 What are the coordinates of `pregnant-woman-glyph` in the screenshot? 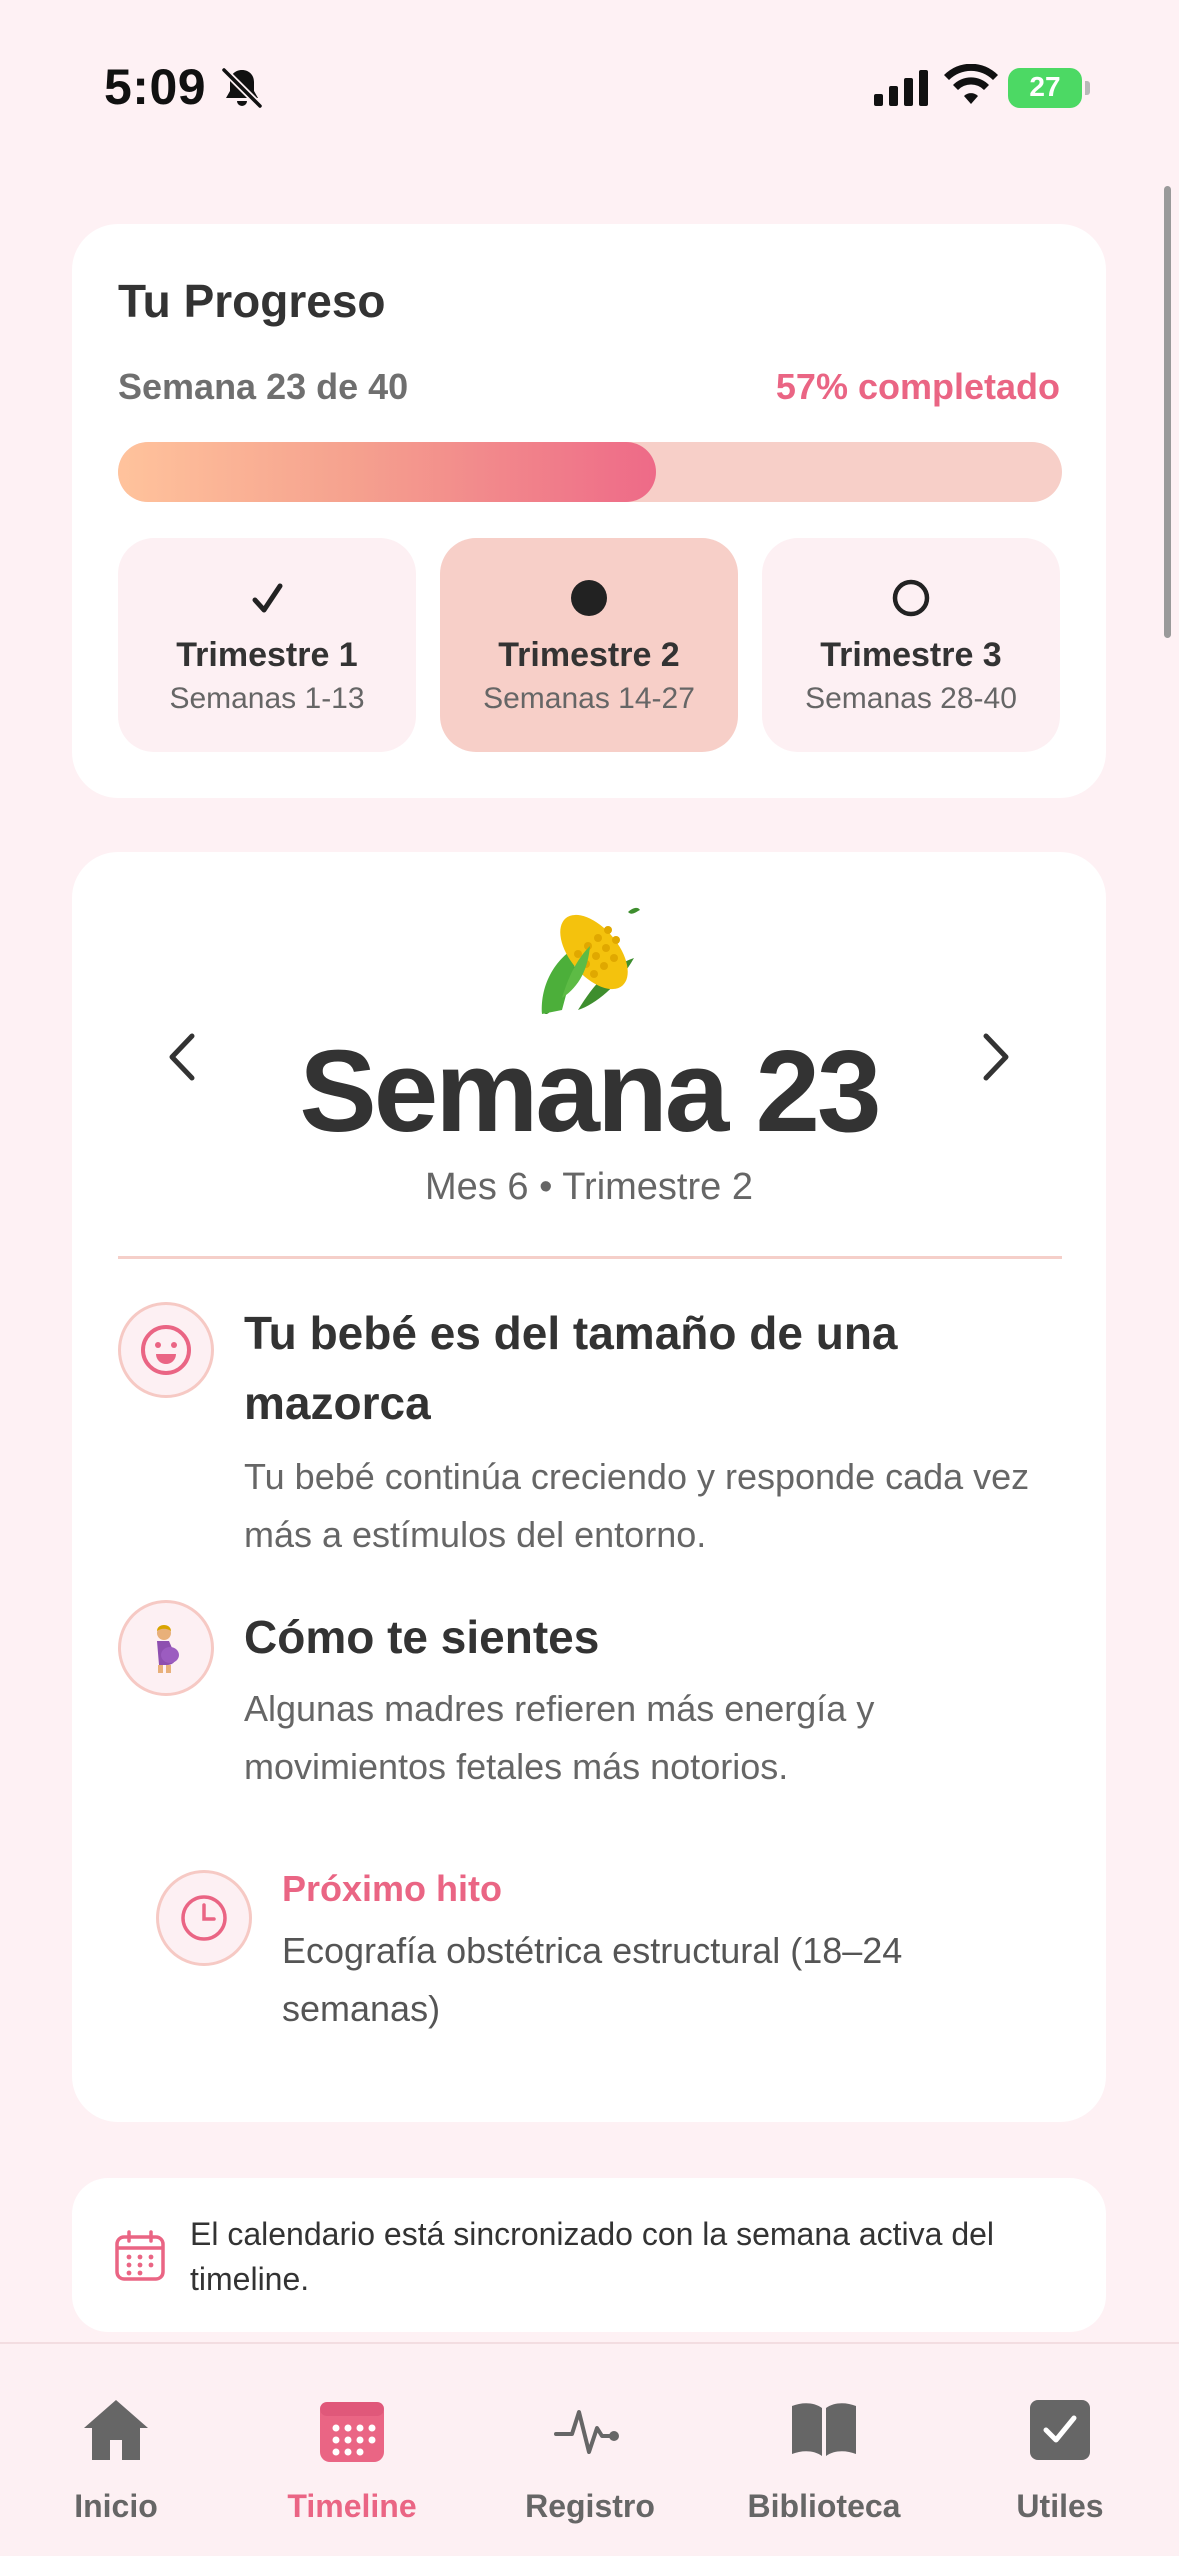 It's located at (168, 1649).